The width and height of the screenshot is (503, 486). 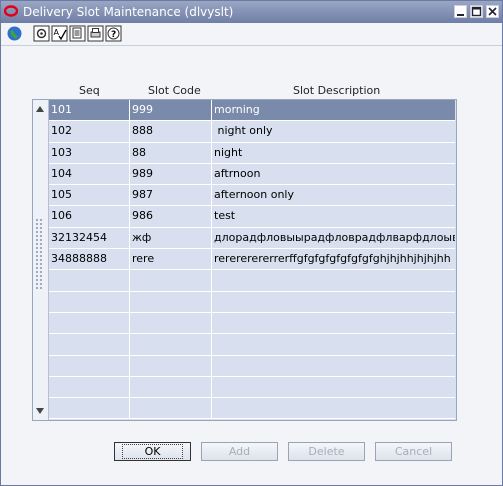 I want to click on vertical-scrollbar, so click(x=41, y=260).